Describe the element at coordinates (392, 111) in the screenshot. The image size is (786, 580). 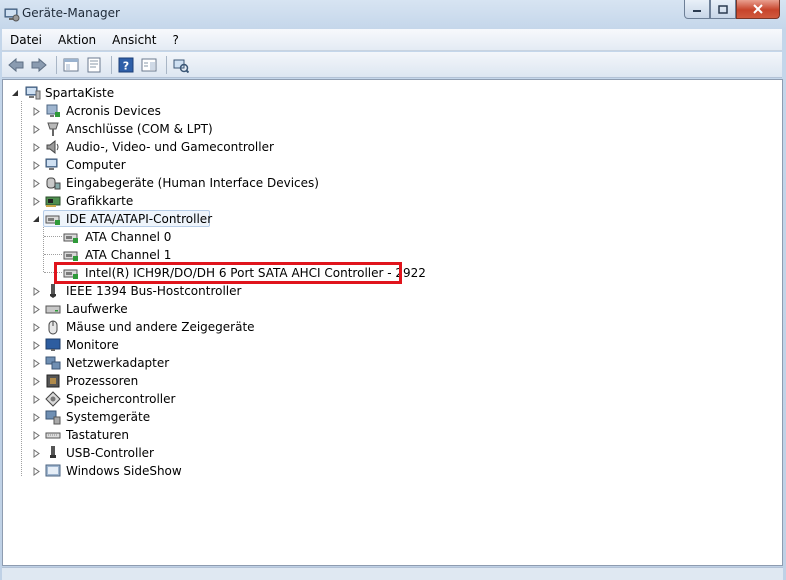
I see `tree-category: Acronis Devices` at that location.